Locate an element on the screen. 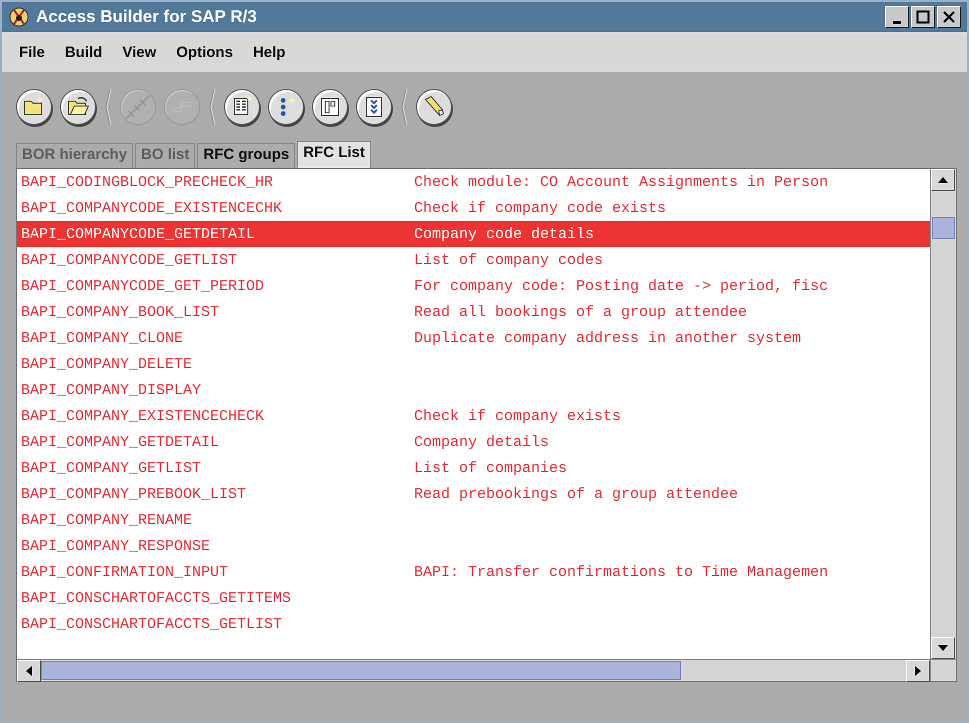 The image size is (969, 723). menu-item: File is located at coordinates (32, 52).